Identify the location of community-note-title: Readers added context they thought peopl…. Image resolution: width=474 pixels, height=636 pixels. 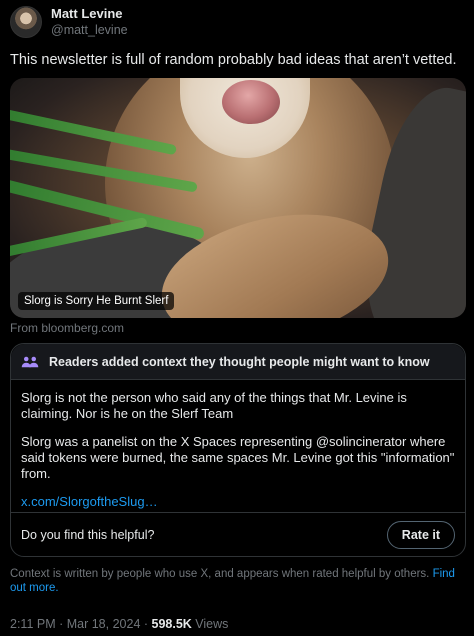
(239, 361).